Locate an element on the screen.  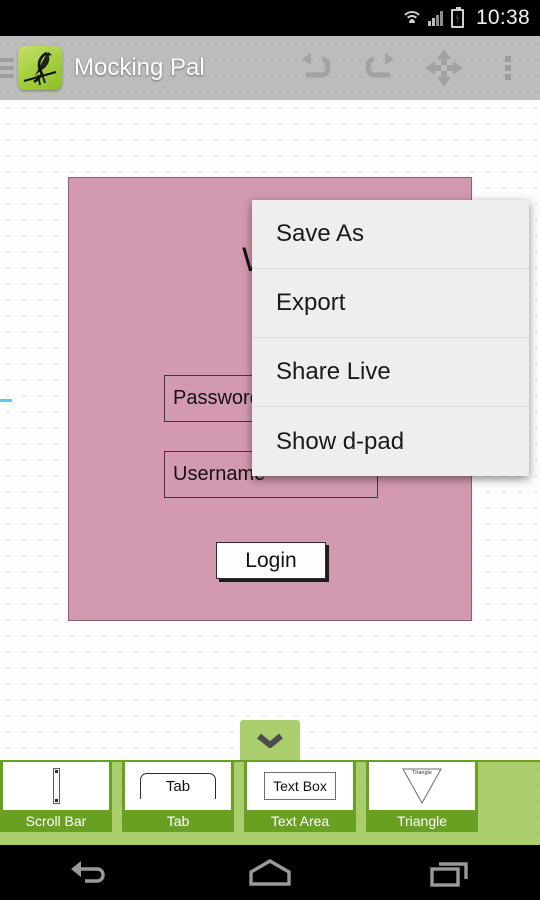
menu-item-export: Export is located at coordinates (390, 303).